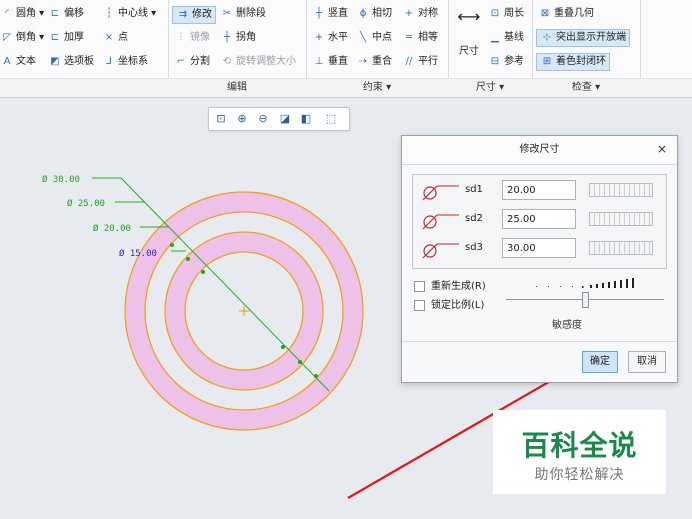 The image size is (692, 519). Describe the element at coordinates (285, 119) in the screenshot. I see `repaint-icon: ◪` at that location.